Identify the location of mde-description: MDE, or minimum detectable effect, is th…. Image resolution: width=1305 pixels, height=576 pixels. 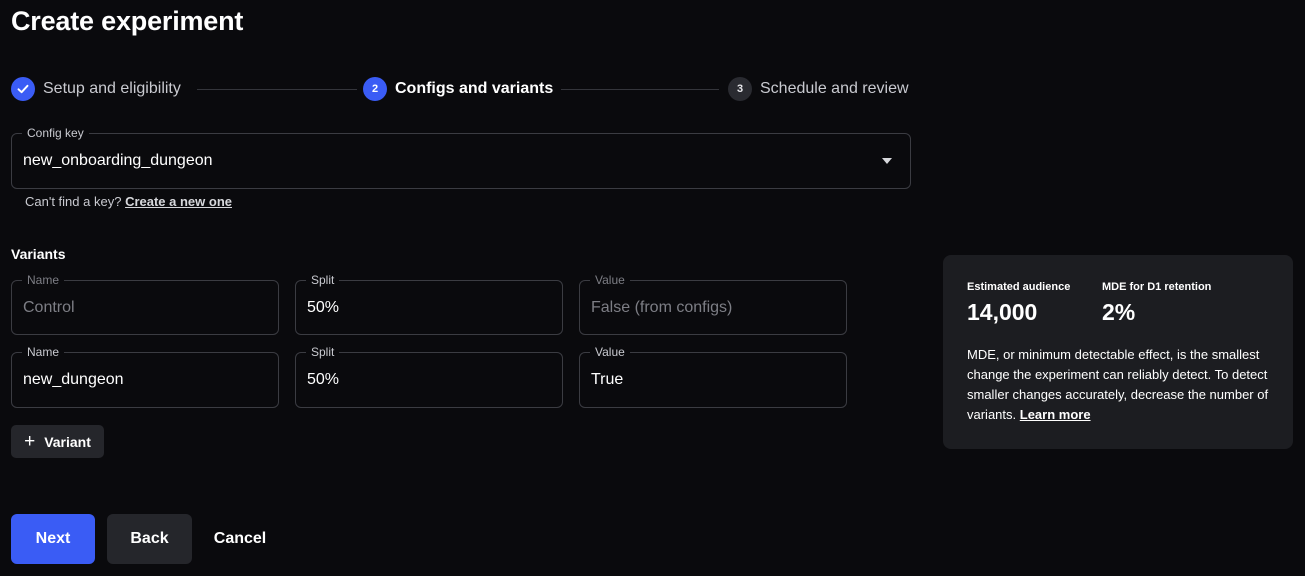
(1122, 385).